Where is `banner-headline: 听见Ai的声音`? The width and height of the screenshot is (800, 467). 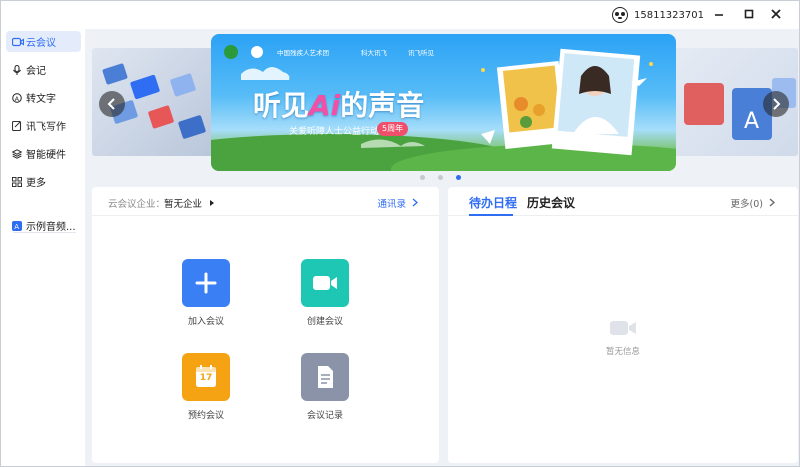
banner-headline: 听见Ai的声音 is located at coordinates (339, 105).